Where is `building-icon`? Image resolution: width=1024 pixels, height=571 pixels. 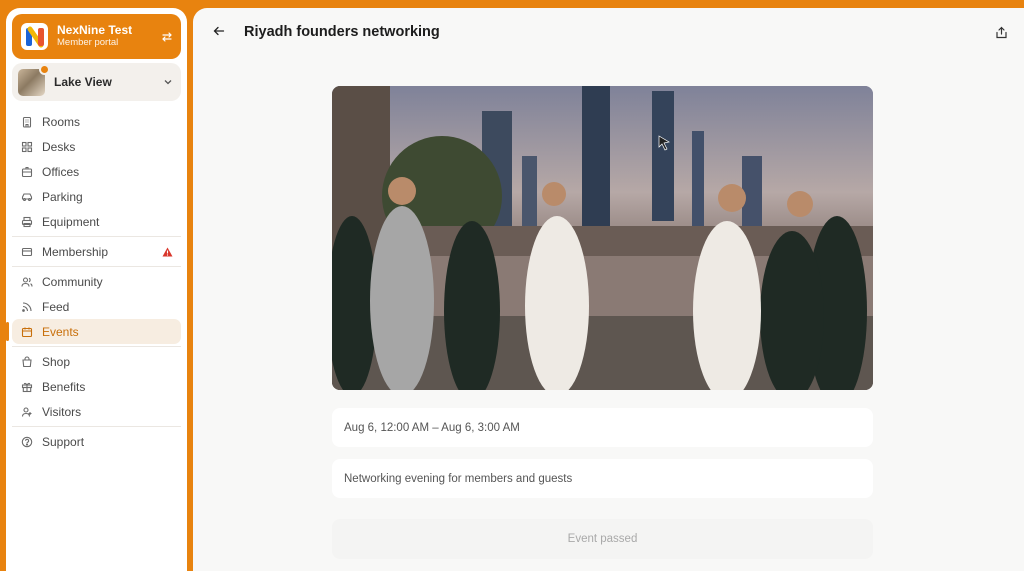
building-icon is located at coordinates (27, 122).